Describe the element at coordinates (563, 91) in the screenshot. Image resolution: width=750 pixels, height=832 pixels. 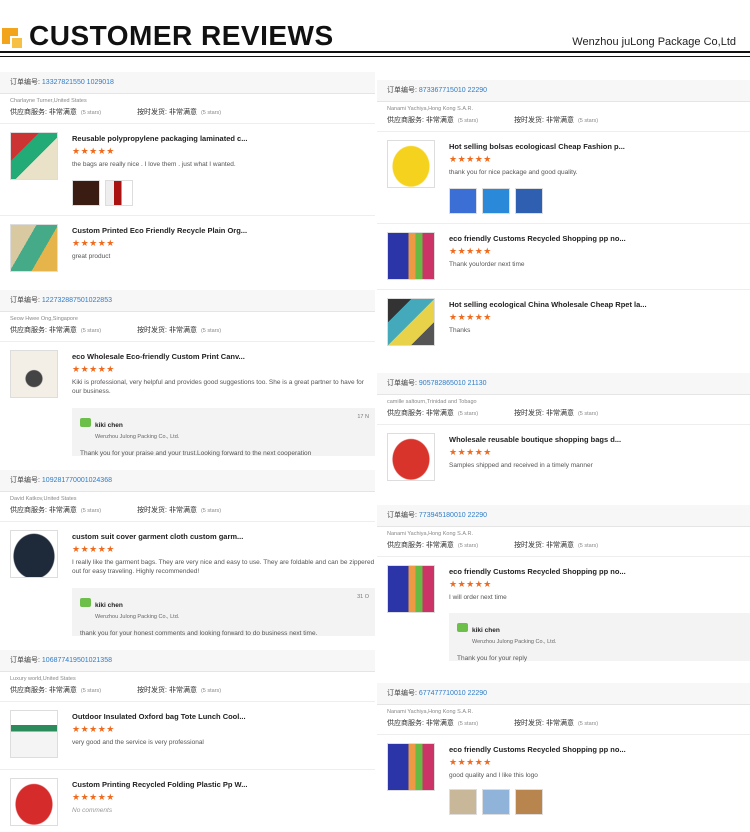
I see `order-number-bar: 订单编号: 873367715010 22290` at that location.